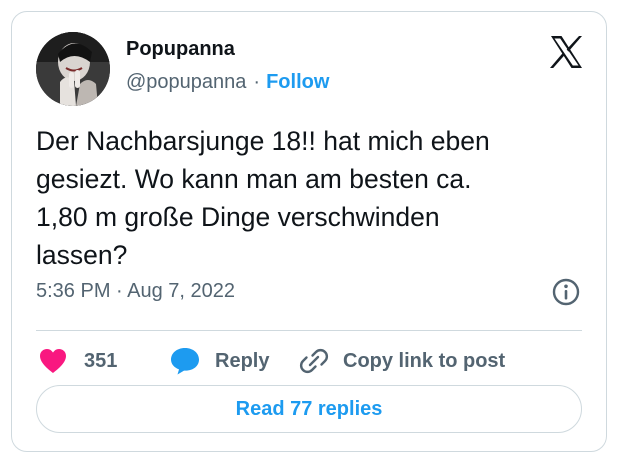 The height and width of the screenshot is (466, 620). I want to click on author-handle: @popupanna, so click(186, 82).